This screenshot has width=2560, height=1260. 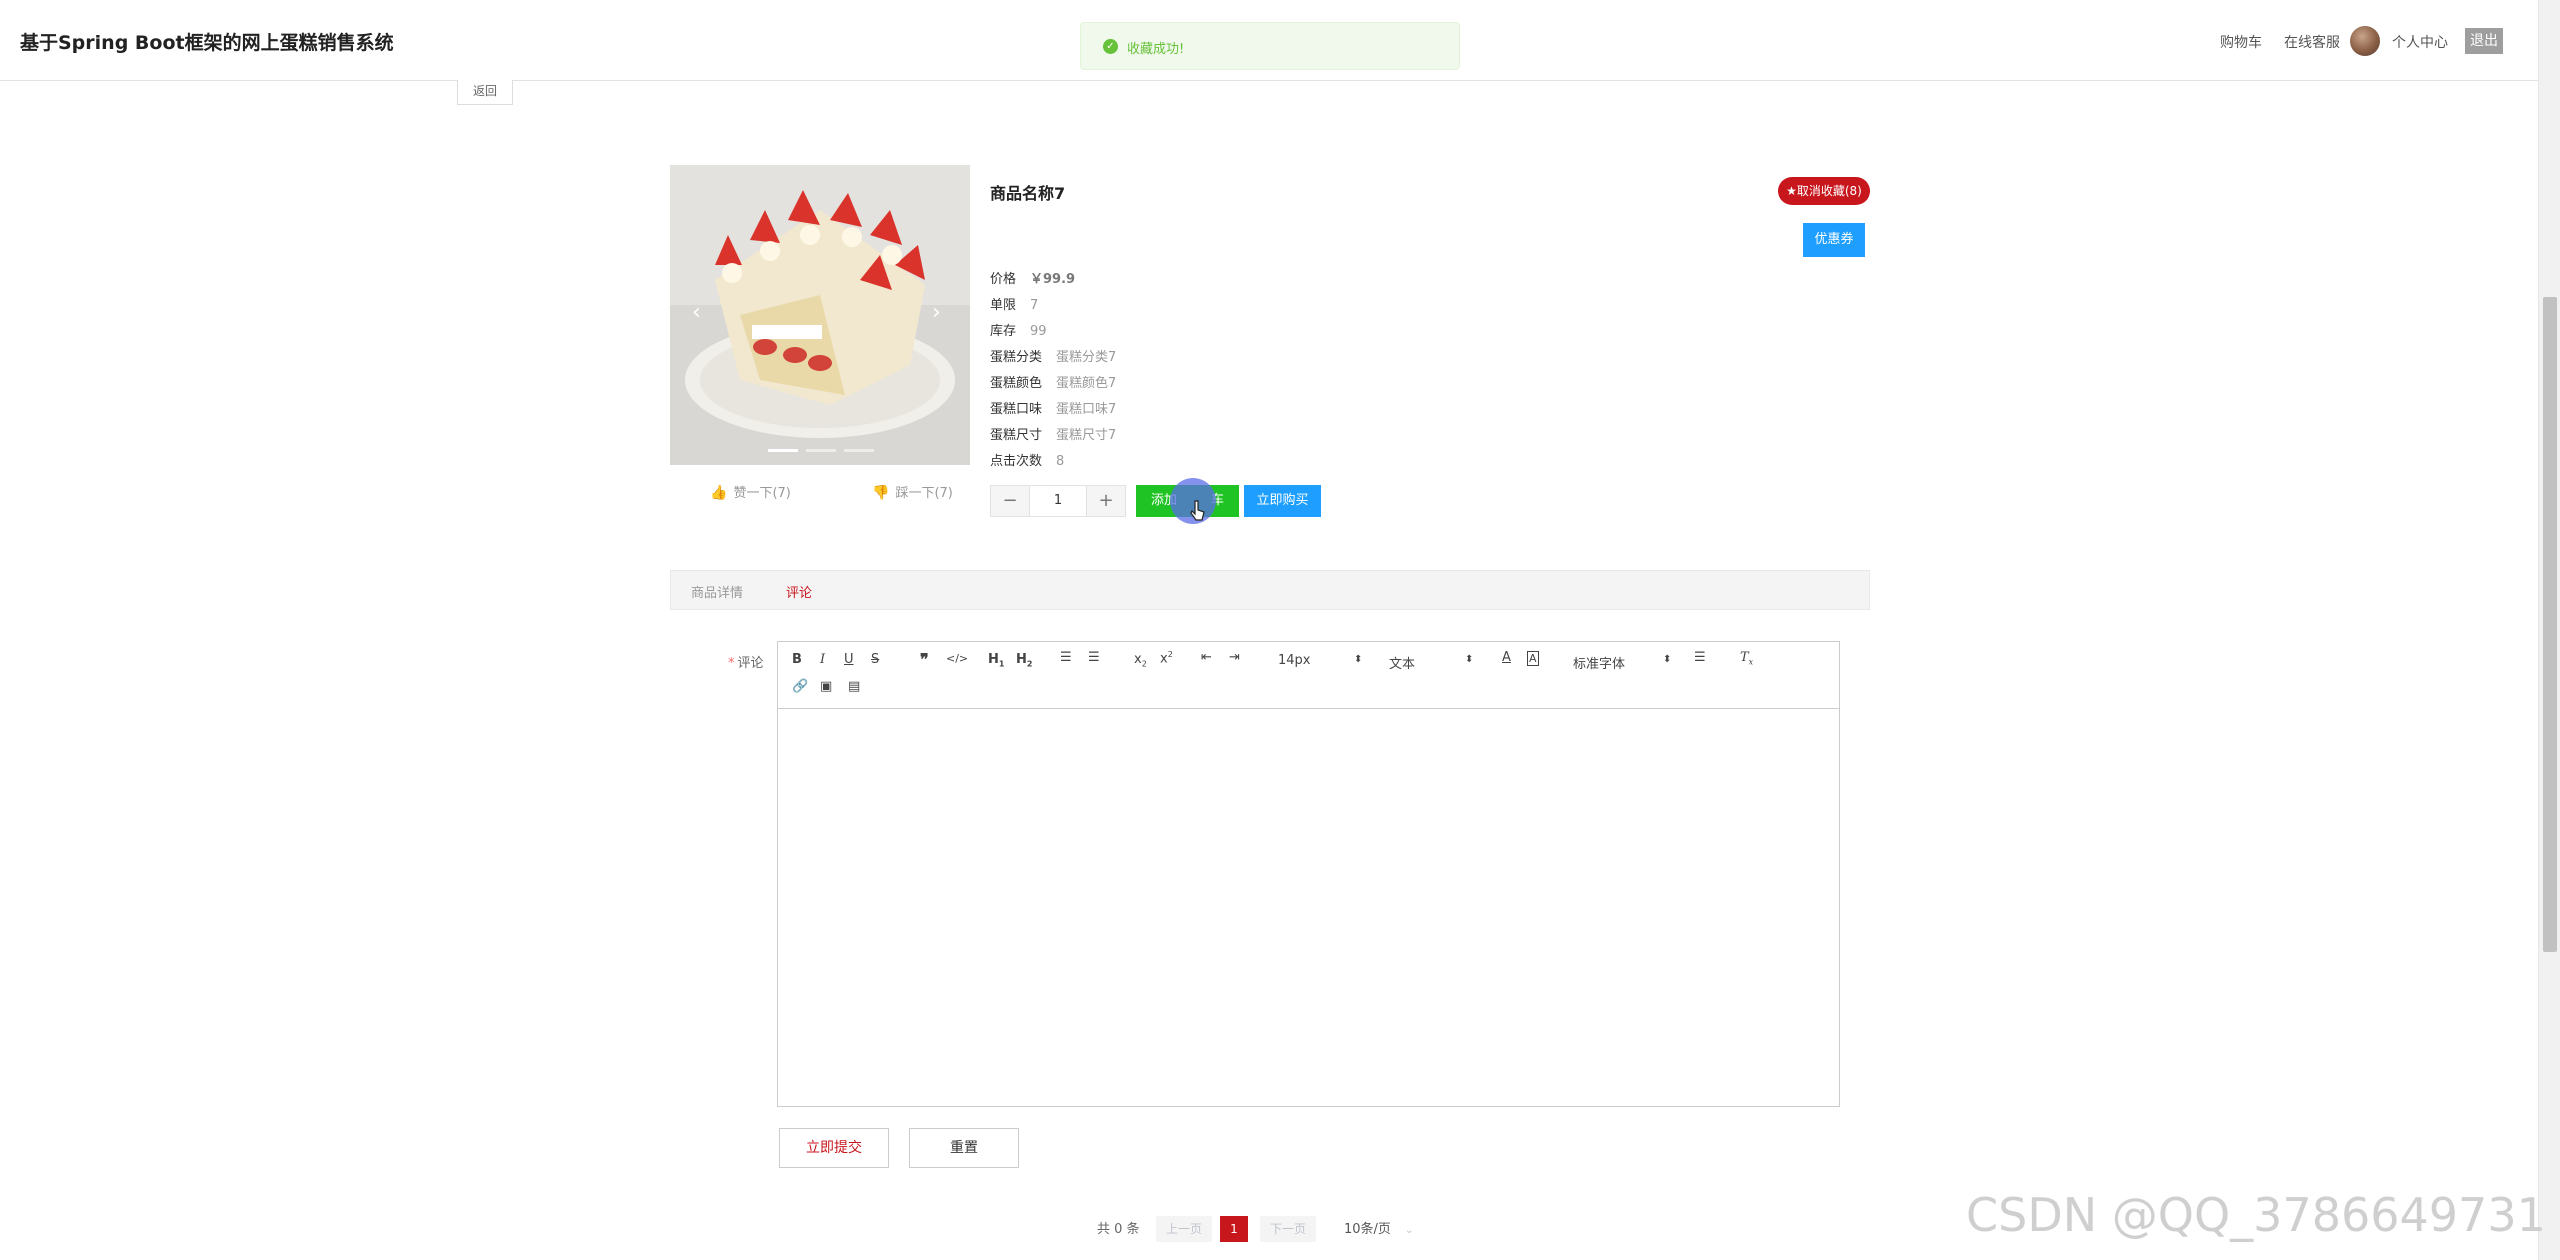 I want to click on attr-stock: 库存 99, so click(x=1018, y=331).